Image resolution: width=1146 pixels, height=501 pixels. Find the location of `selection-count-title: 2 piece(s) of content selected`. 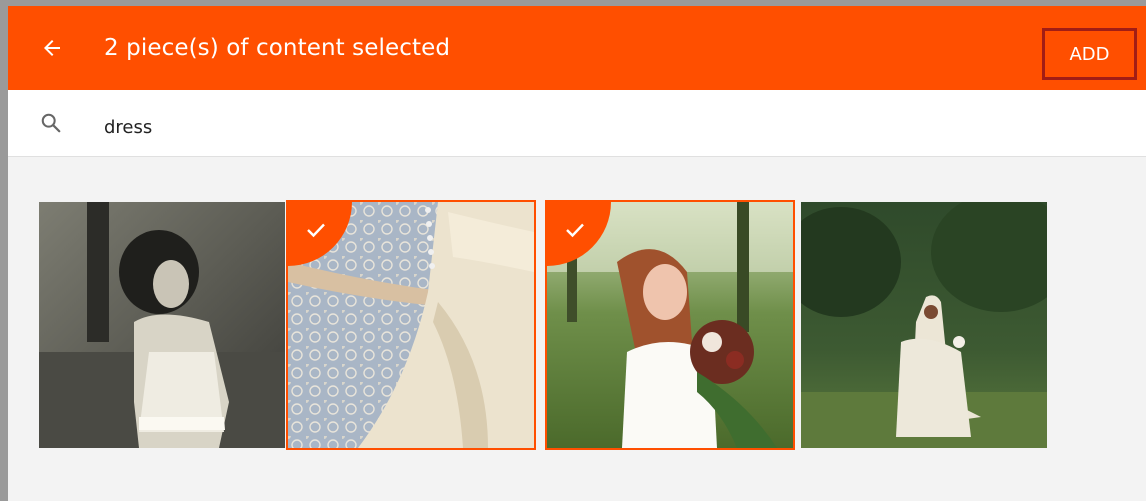

selection-count-title: 2 piece(s) of content selected is located at coordinates (277, 48).